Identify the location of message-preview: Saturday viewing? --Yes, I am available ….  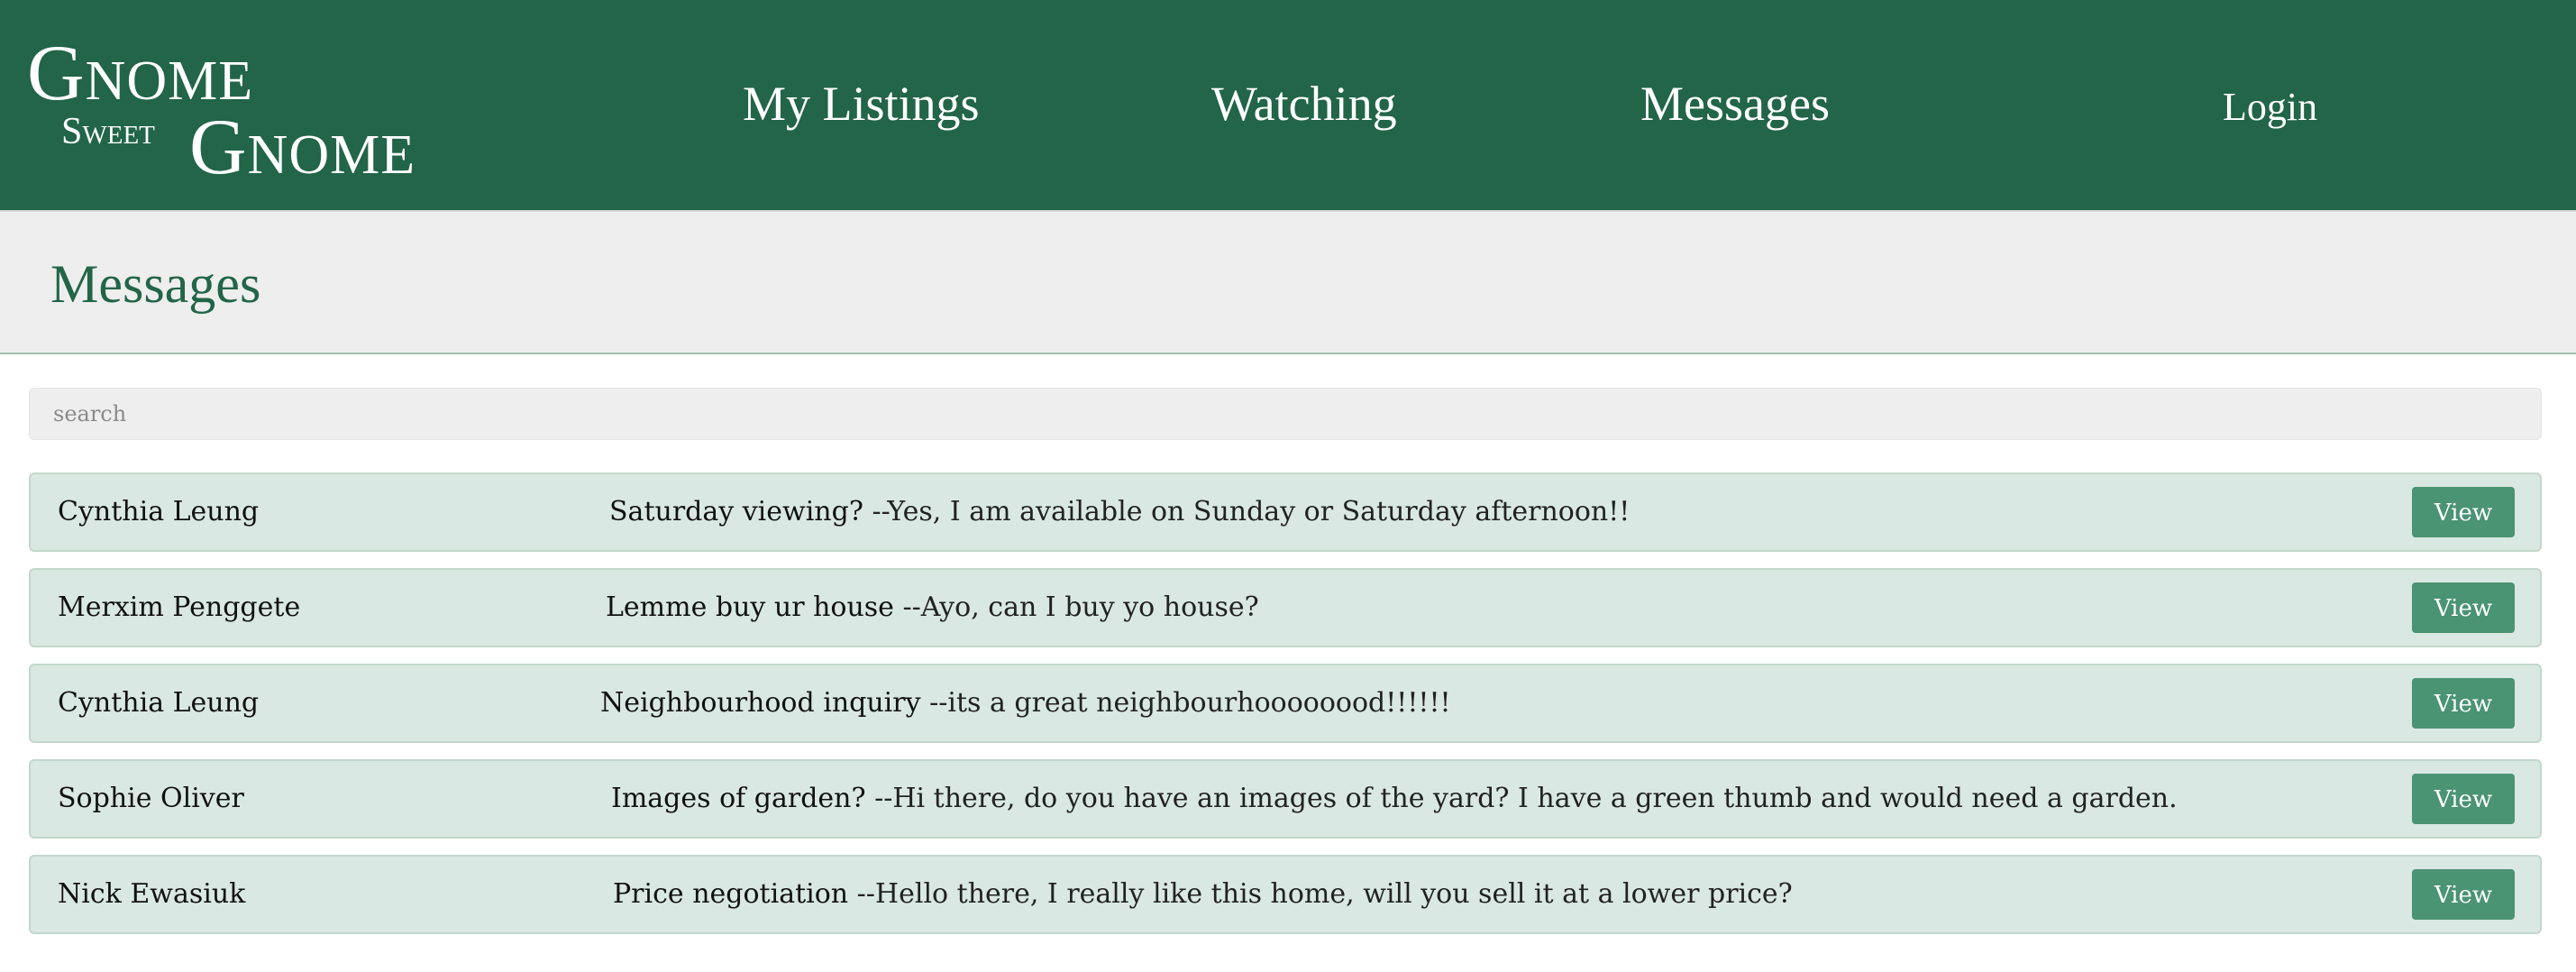
(1119, 512).